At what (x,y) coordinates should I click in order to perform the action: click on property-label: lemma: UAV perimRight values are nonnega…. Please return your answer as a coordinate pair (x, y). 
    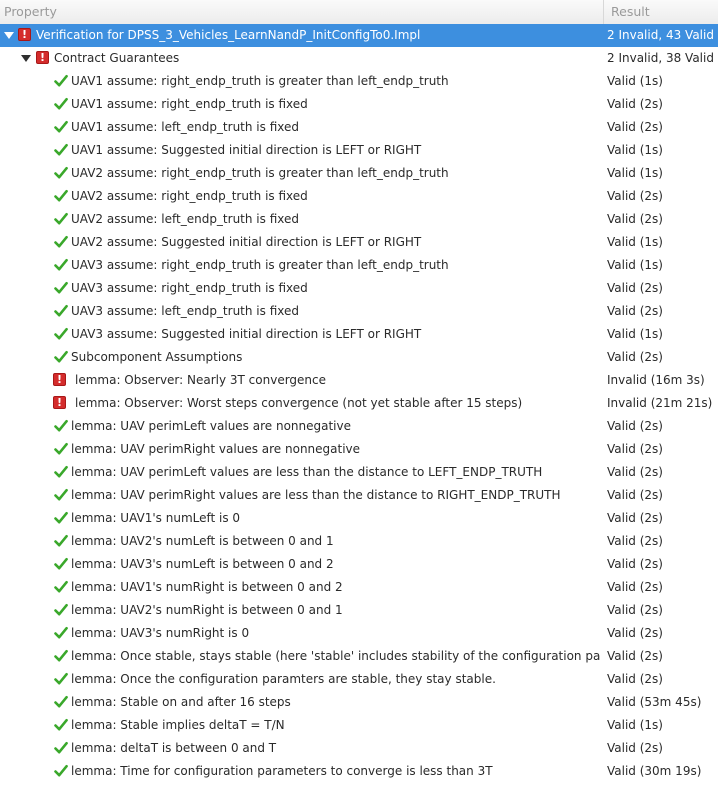
    Looking at the image, I should click on (216, 449).